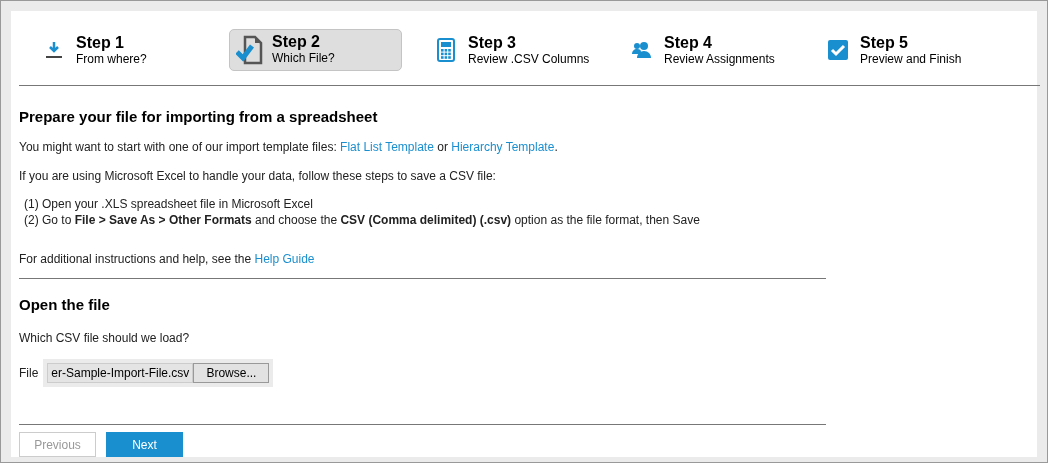 The height and width of the screenshot is (463, 1048). I want to click on wizard-step: Step 4 Review Assignments, so click(708, 50).